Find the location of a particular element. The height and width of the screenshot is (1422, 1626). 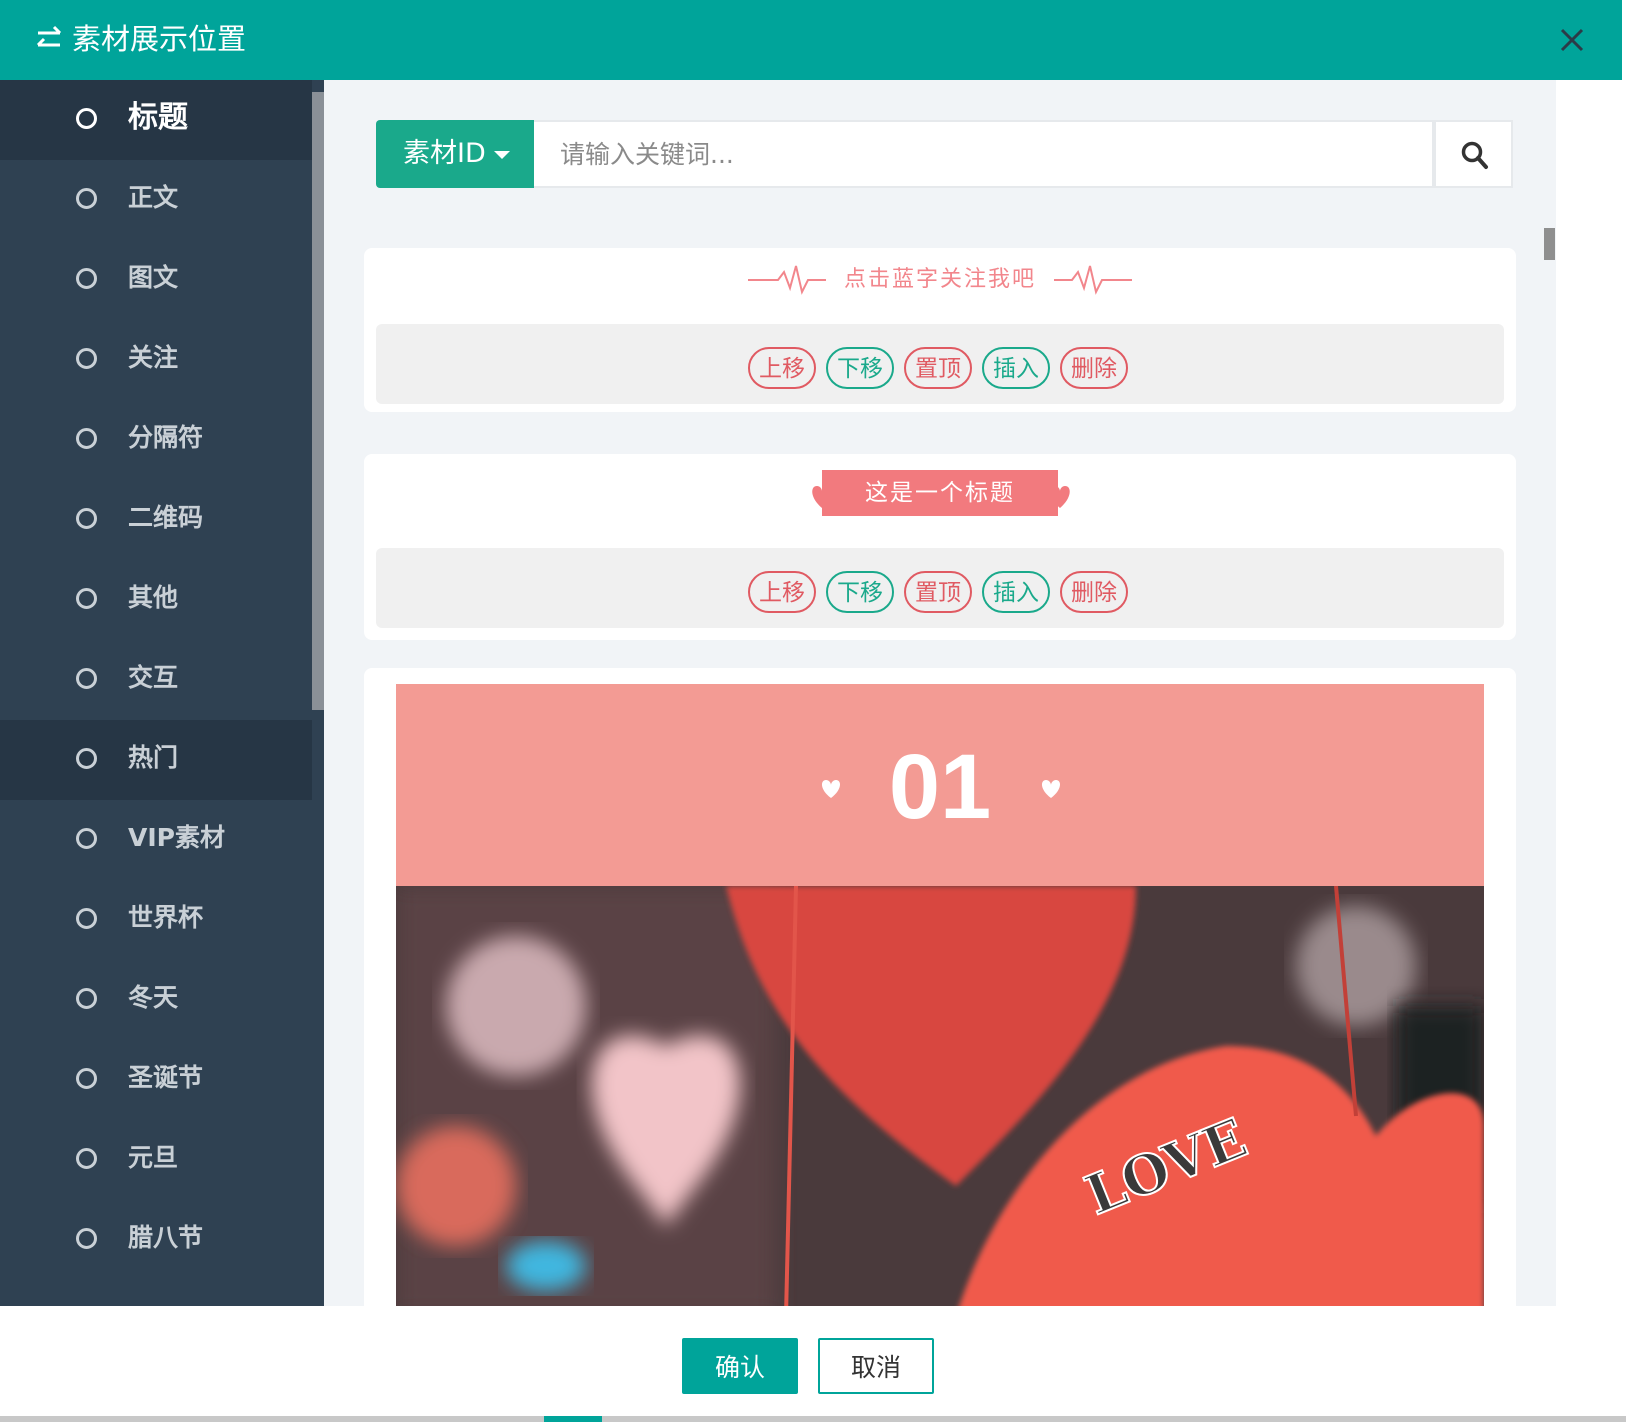

sidebar-item-label: VIP素材 is located at coordinates (176, 837).